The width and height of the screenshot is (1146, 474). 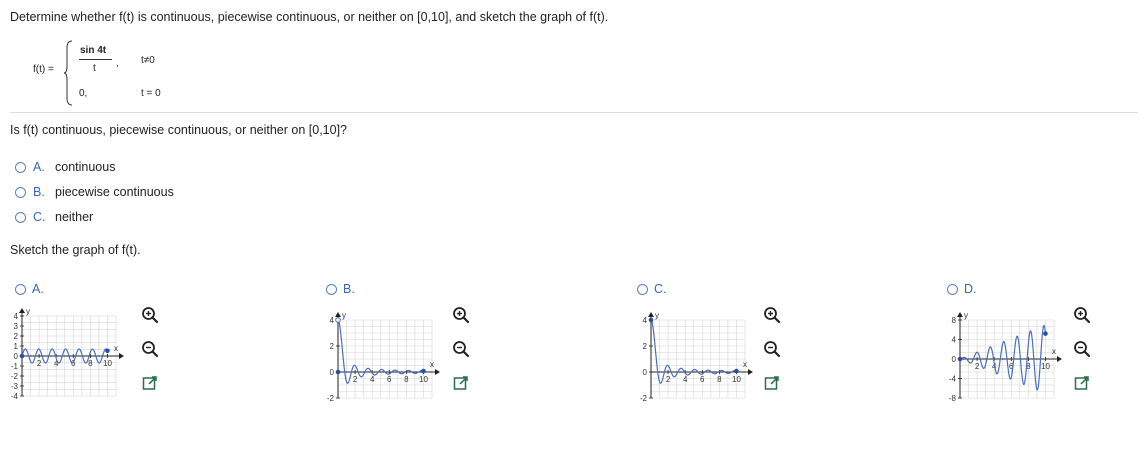 I want to click on radio-c, so click(x=20, y=217).